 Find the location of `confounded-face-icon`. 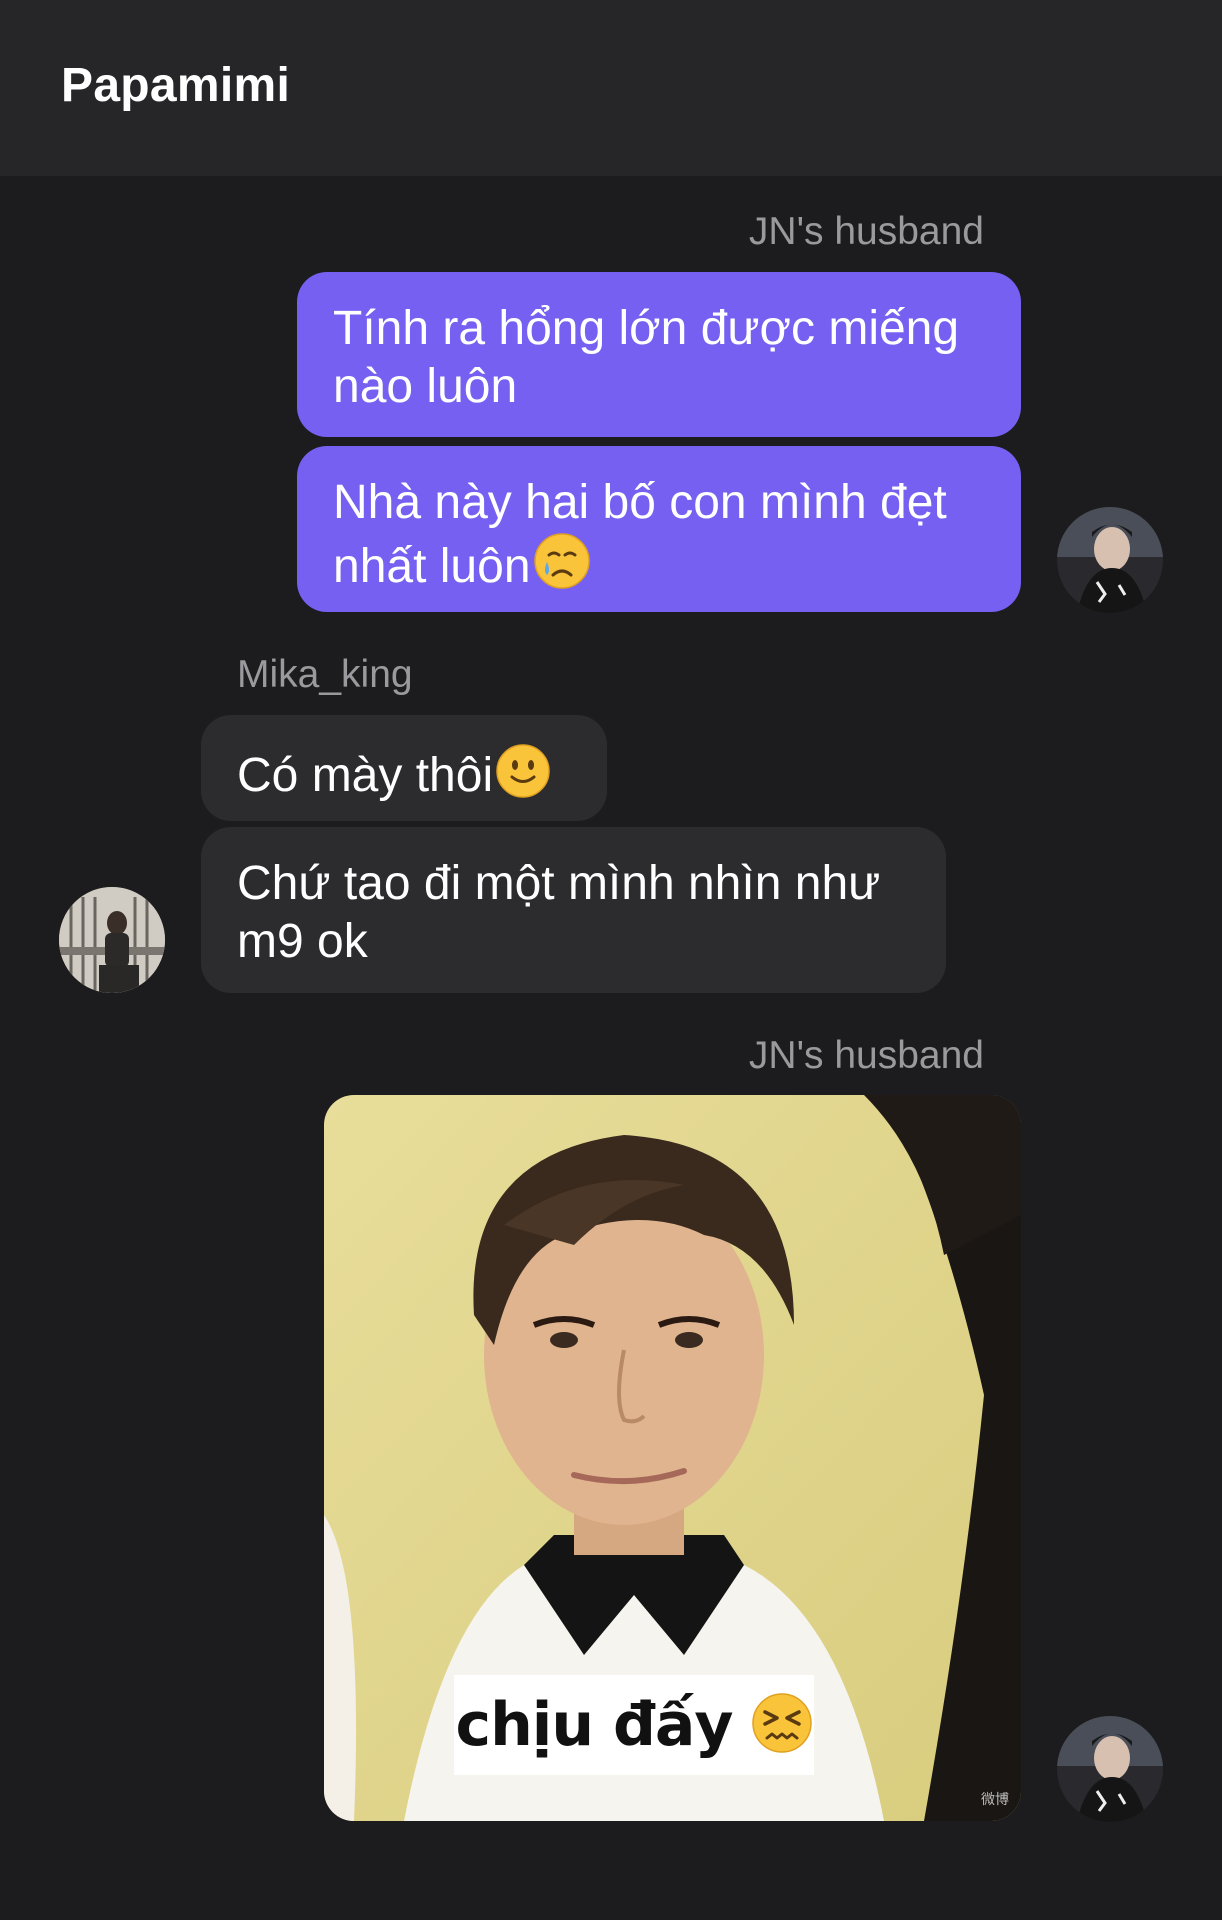

confounded-face-icon is located at coordinates (782, 1725).